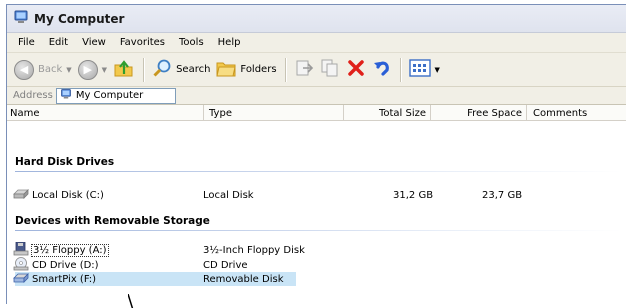 The height and width of the screenshot is (308, 626). Describe the element at coordinates (21, 195) in the screenshot. I see `hard-drive-icon` at that location.